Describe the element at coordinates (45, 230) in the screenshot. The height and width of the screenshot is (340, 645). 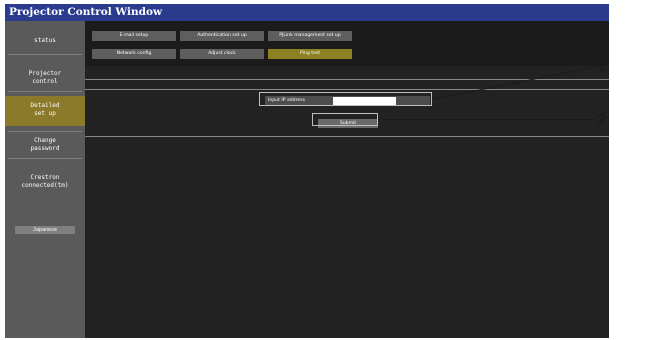
I see `japanese-button: Japanese` at that location.